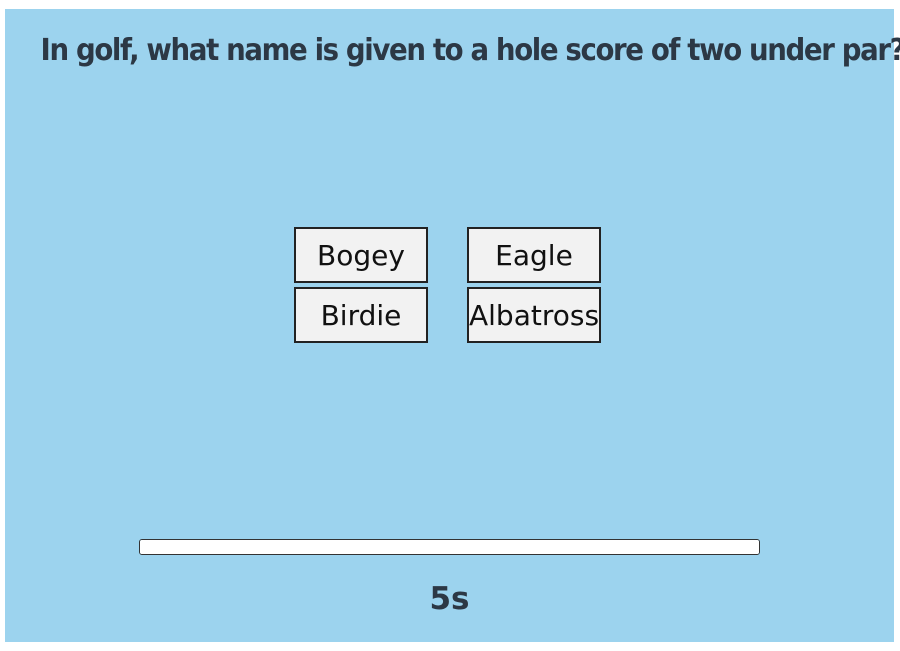 This screenshot has height=651, width=900. I want to click on answer-button-eagle: Eagle, so click(534, 255).